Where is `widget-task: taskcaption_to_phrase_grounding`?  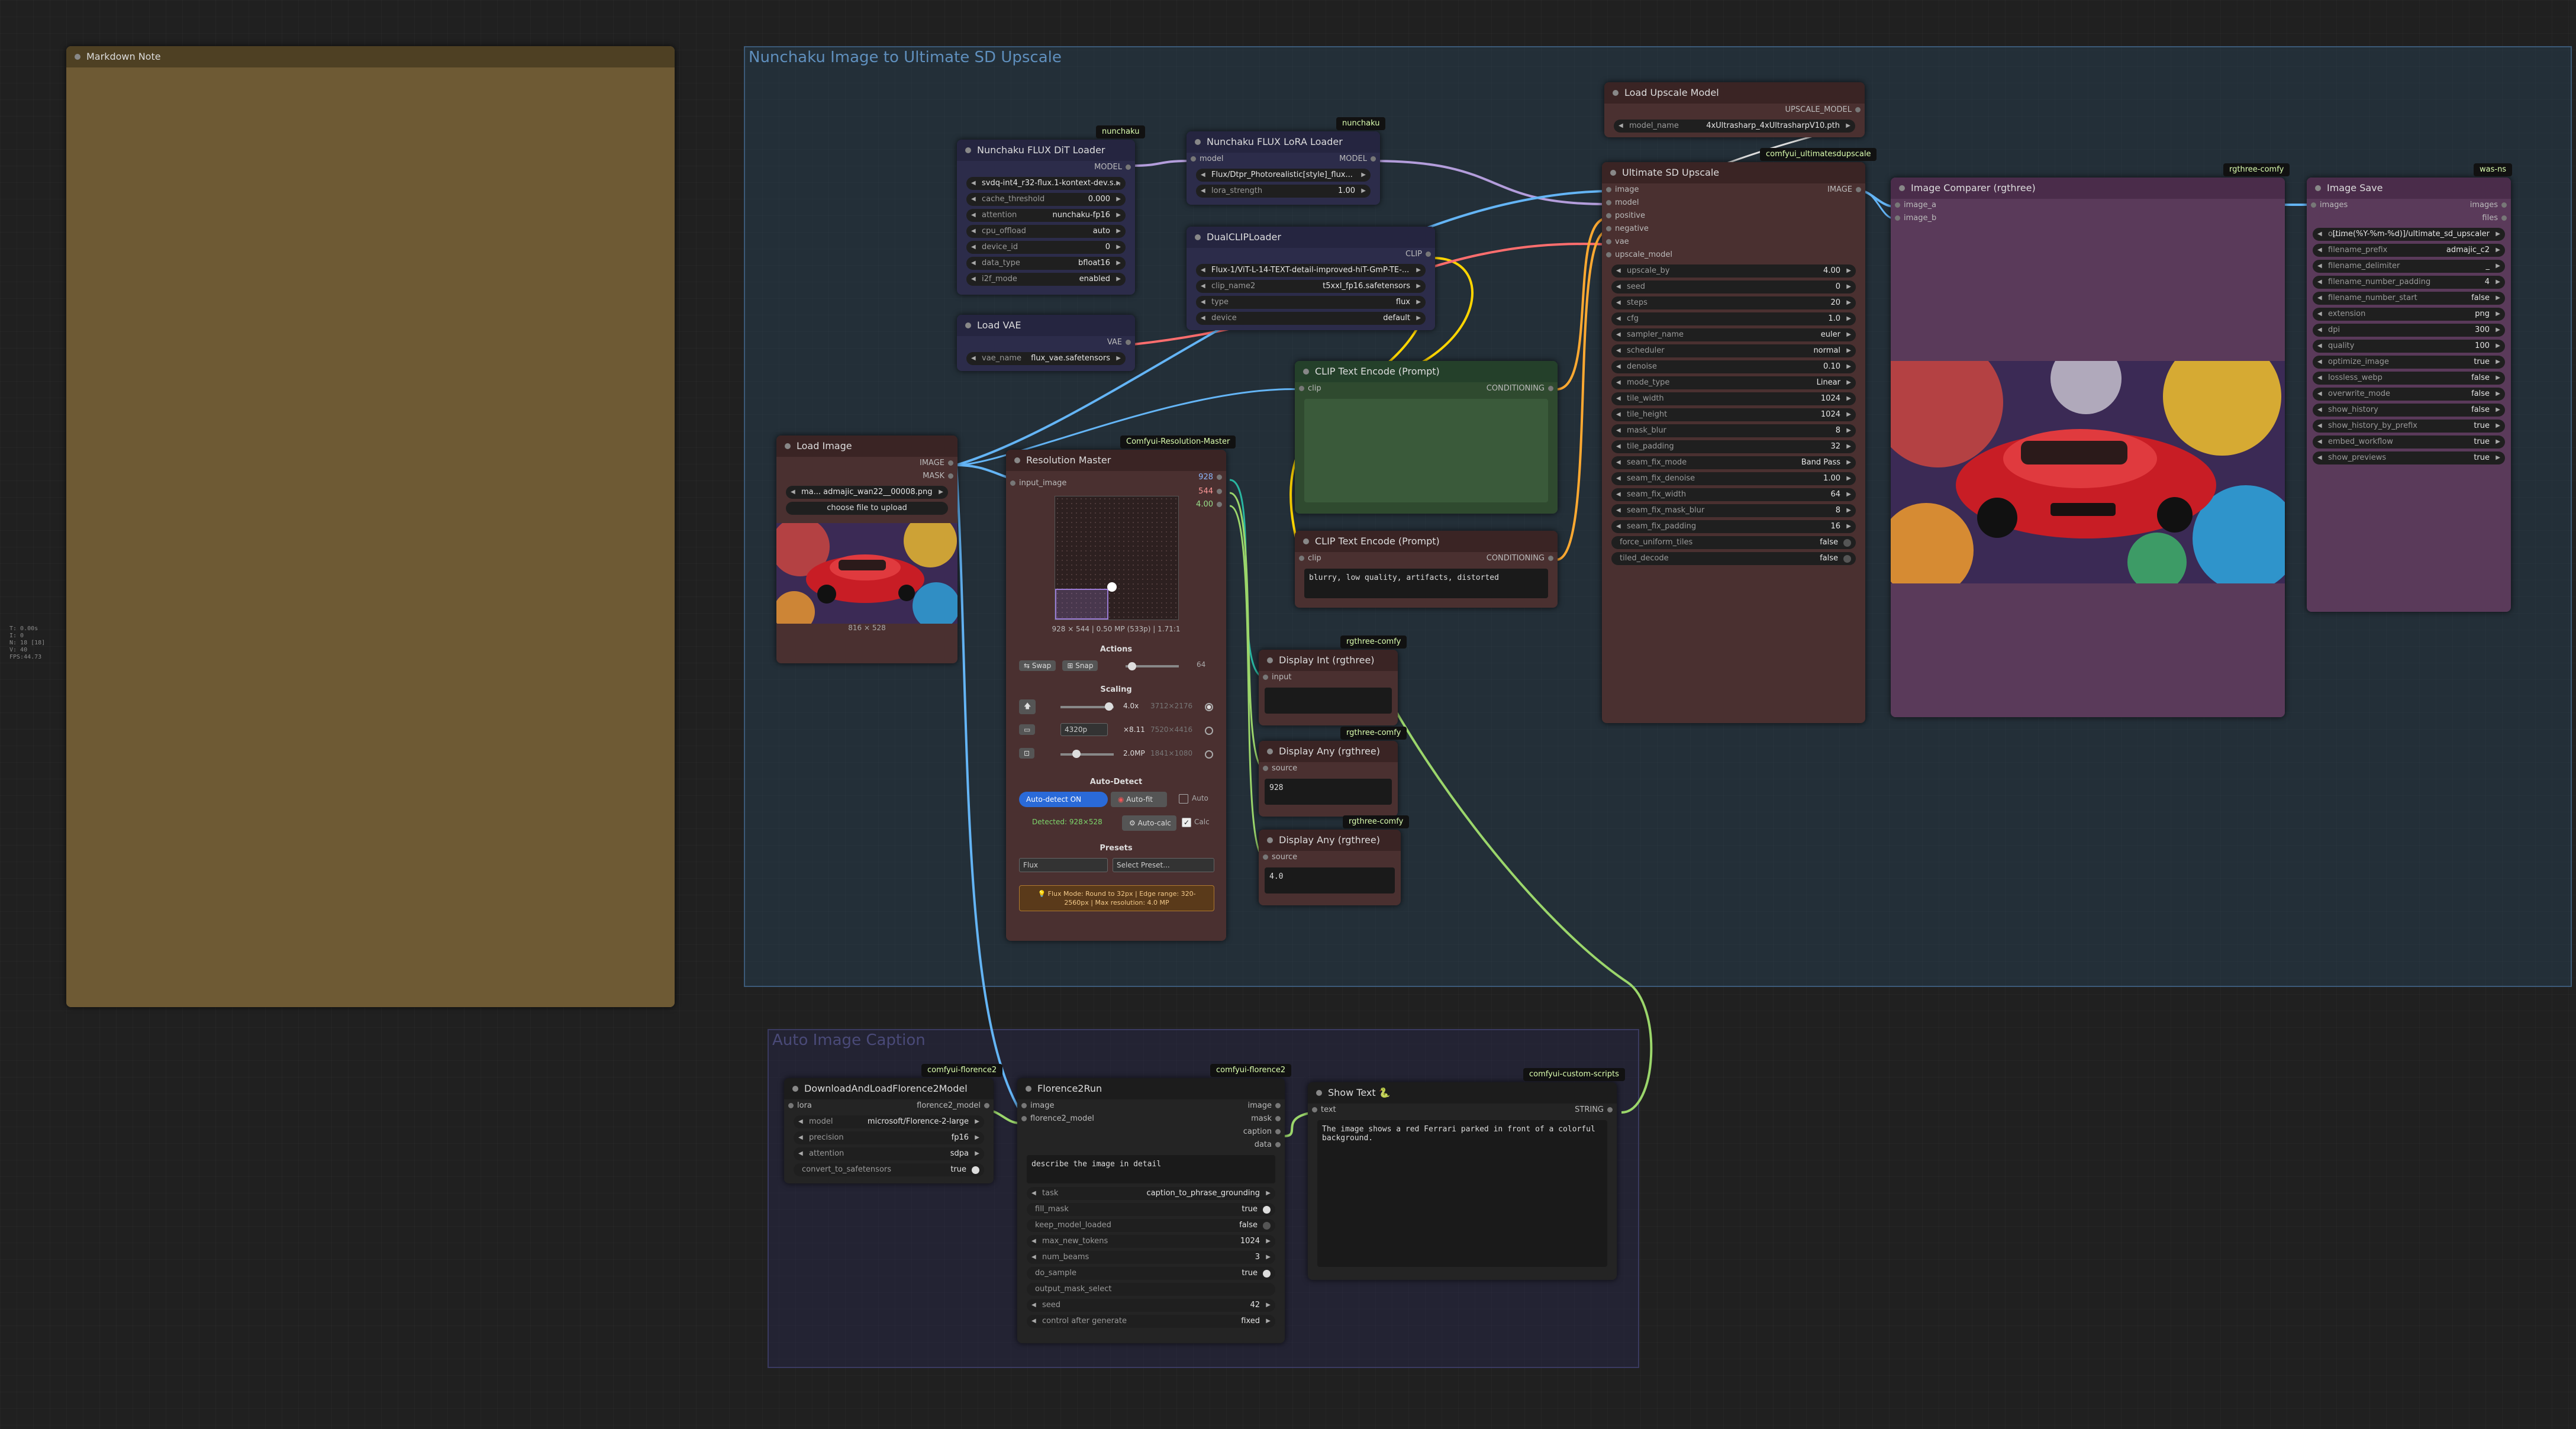 widget-task: taskcaption_to_phrase_grounding is located at coordinates (1151, 1193).